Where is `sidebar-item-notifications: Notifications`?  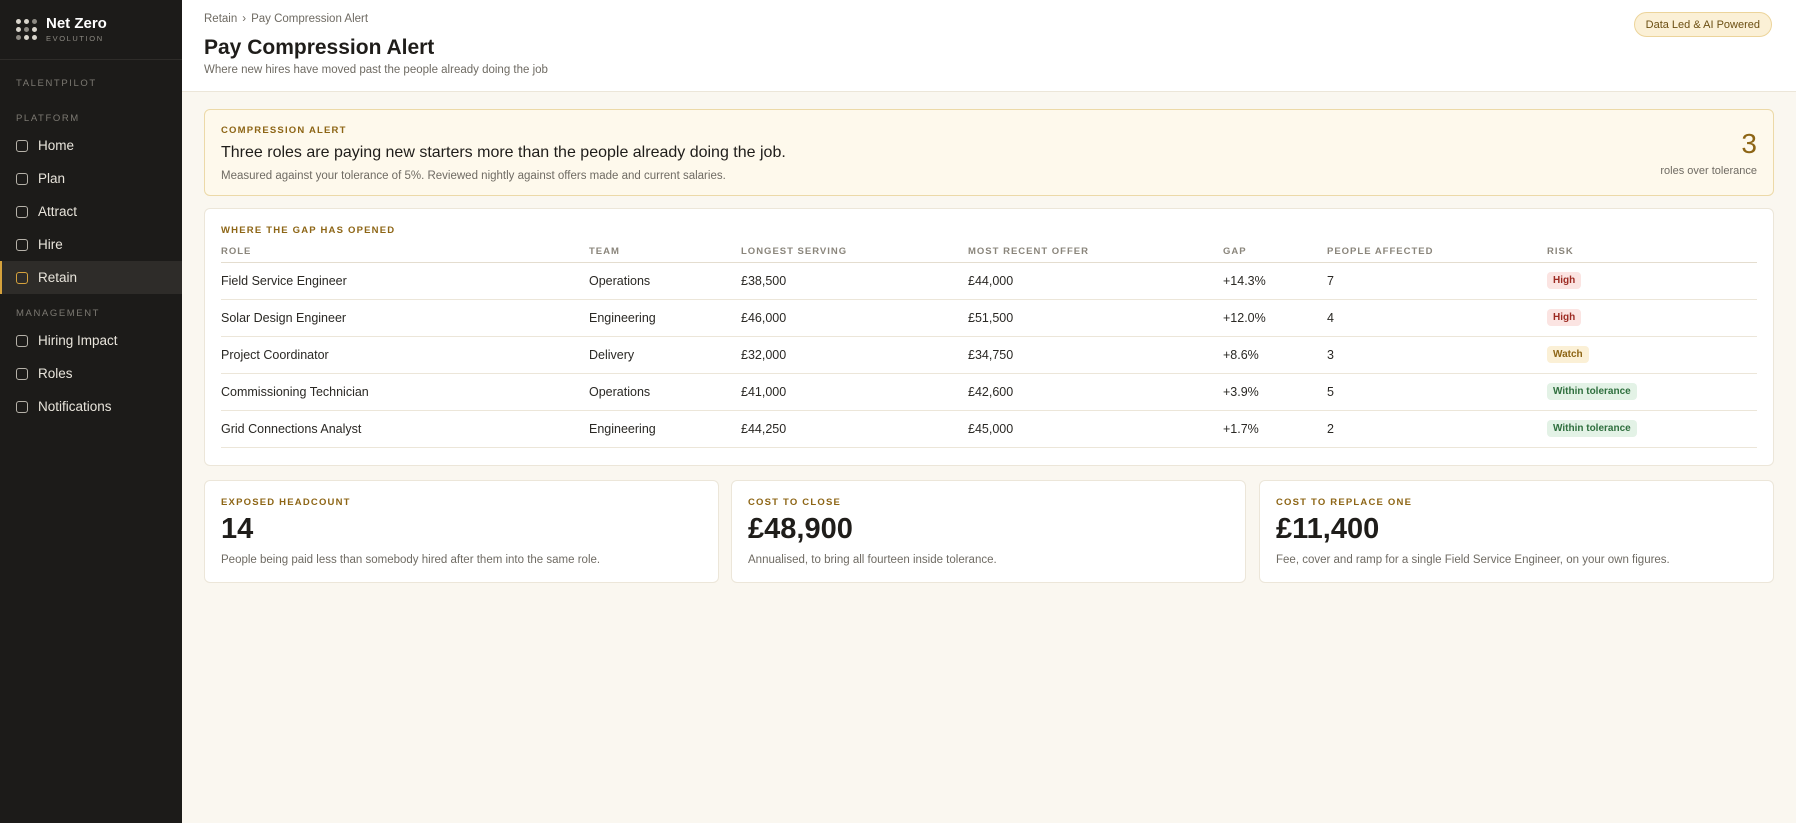
sidebar-item-notifications: Notifications is located at coordinates (91, 406).